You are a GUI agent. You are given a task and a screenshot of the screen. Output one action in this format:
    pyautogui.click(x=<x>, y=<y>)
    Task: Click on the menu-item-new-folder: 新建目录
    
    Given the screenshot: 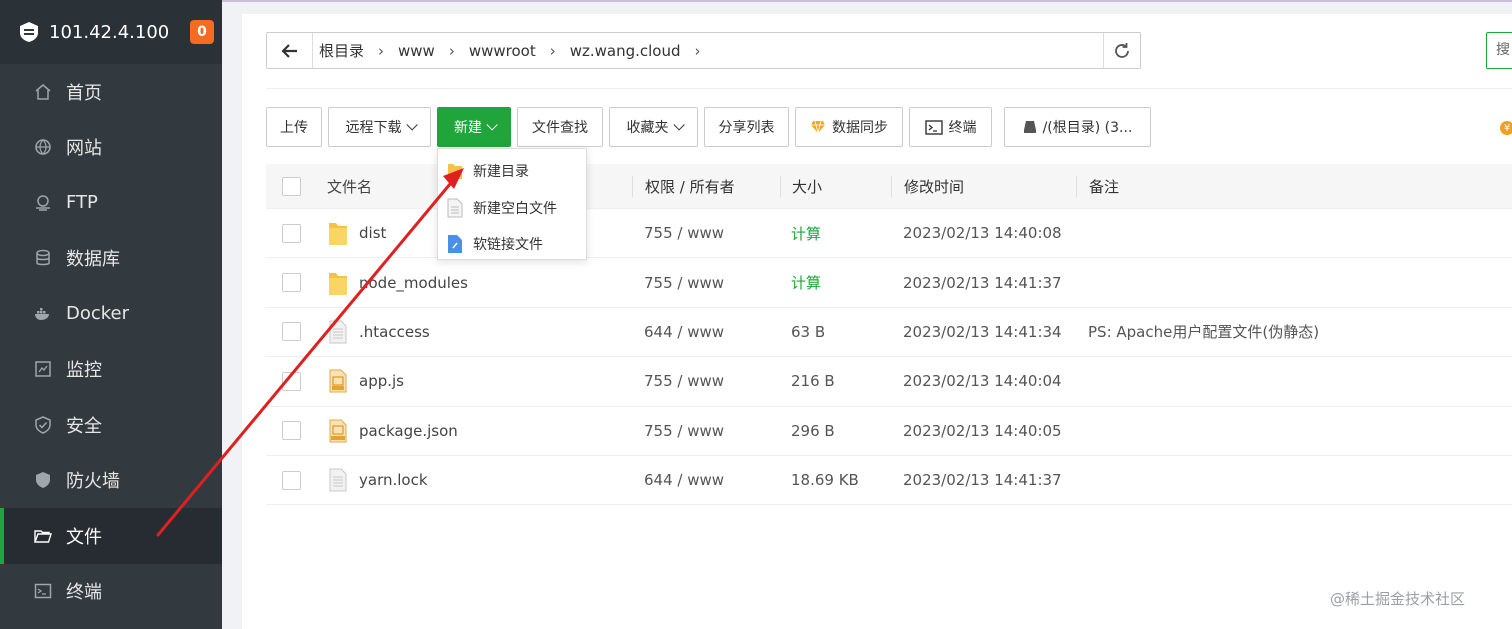 What is the action you would take?
    pyautogui.click(x=512, y=171)
    